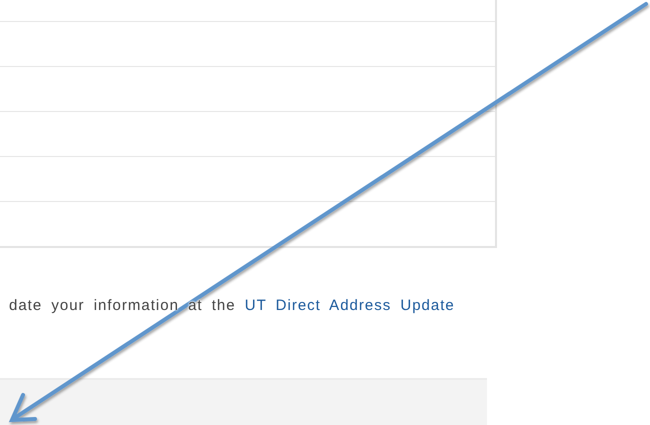  Describe the element at coordinates (232, 305) in the screenshot. I see `address-note: date your information at the UT Direct Address Update` at that location.